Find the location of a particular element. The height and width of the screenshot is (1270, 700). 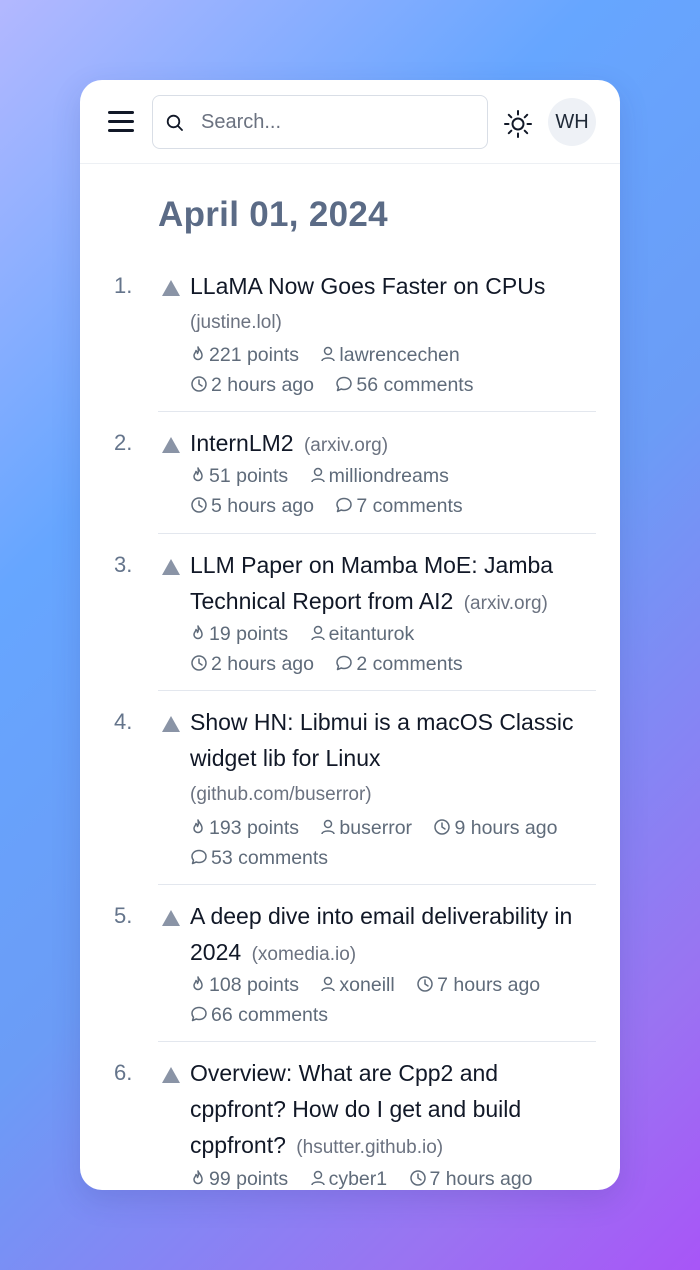

comments-link: 66 comments is located at coordinates (259, 1015).